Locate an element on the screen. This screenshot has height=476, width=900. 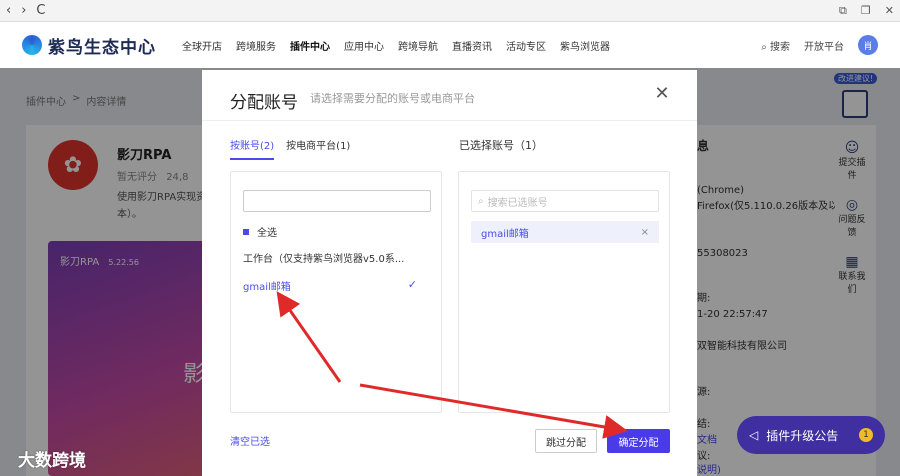
selected-account-chip: gmail邮箱 × is located at coordinates (565, 232).